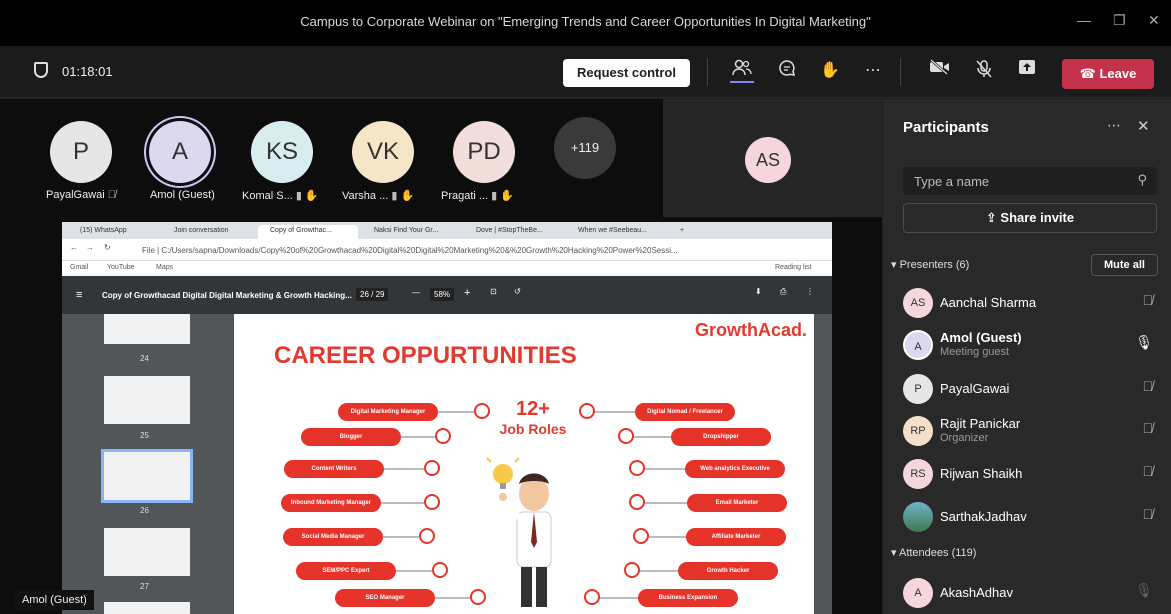 The height and width of the screenshot is (614, 1171). Describe the element at coordinates (742, 71) in the screenshot. I see `people-icon` at that location.